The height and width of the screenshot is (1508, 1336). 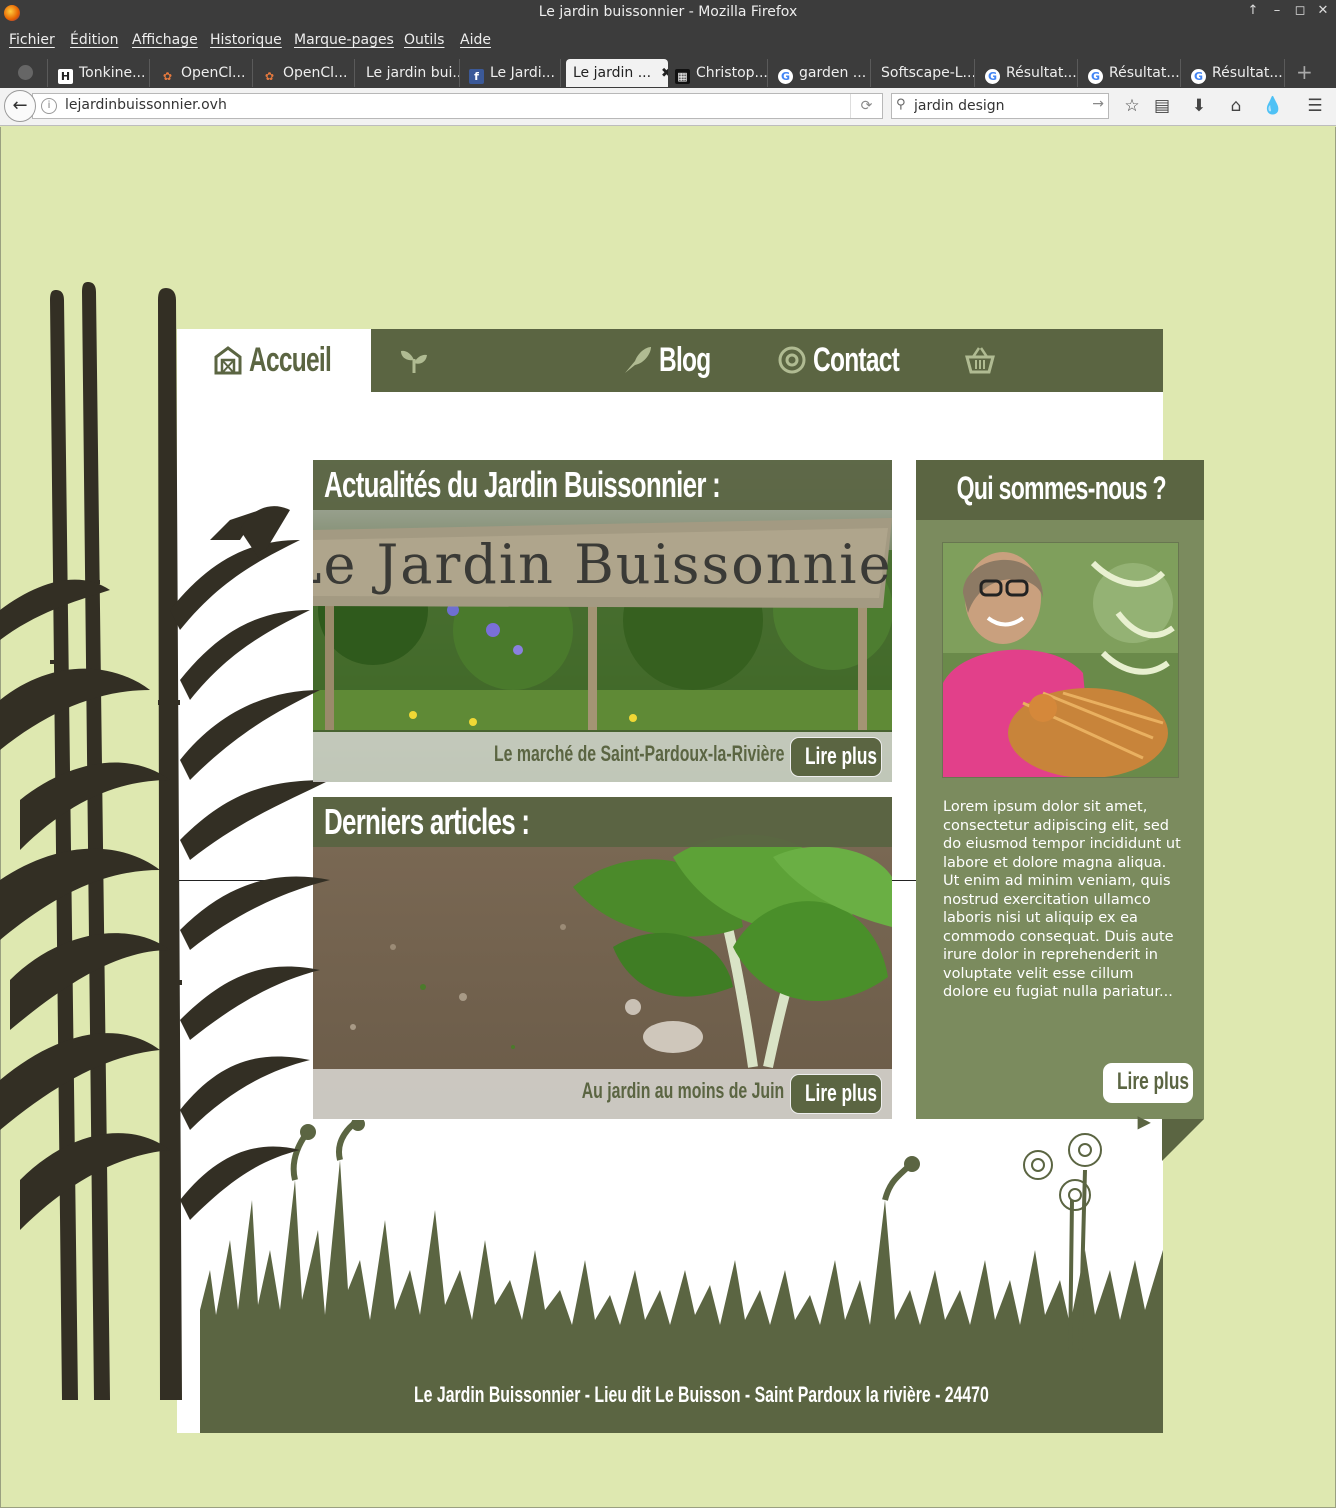 What do you see at coordinates (1064, 385) in the screenshot?
I see `nav-mon-panier: Mon Panier` at bounding box center [1064, 385].